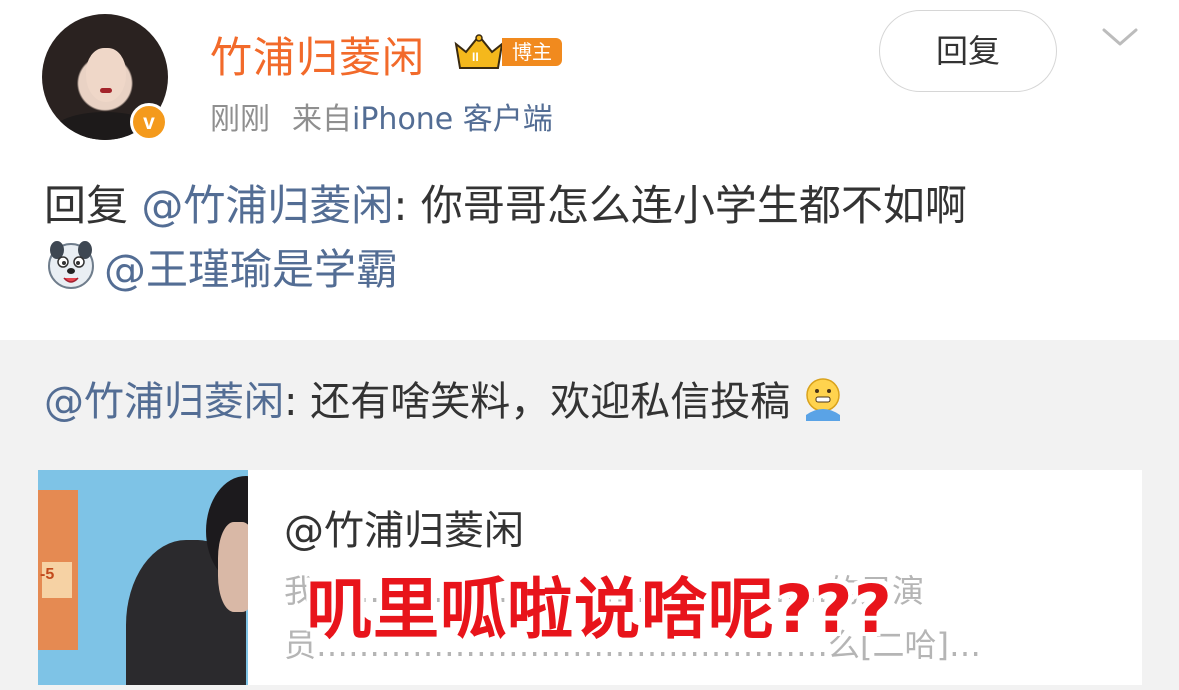 This screenshot has width=1179, height=690. I want to click on card-author: @竹浦归菱闲, so click(404, 531).